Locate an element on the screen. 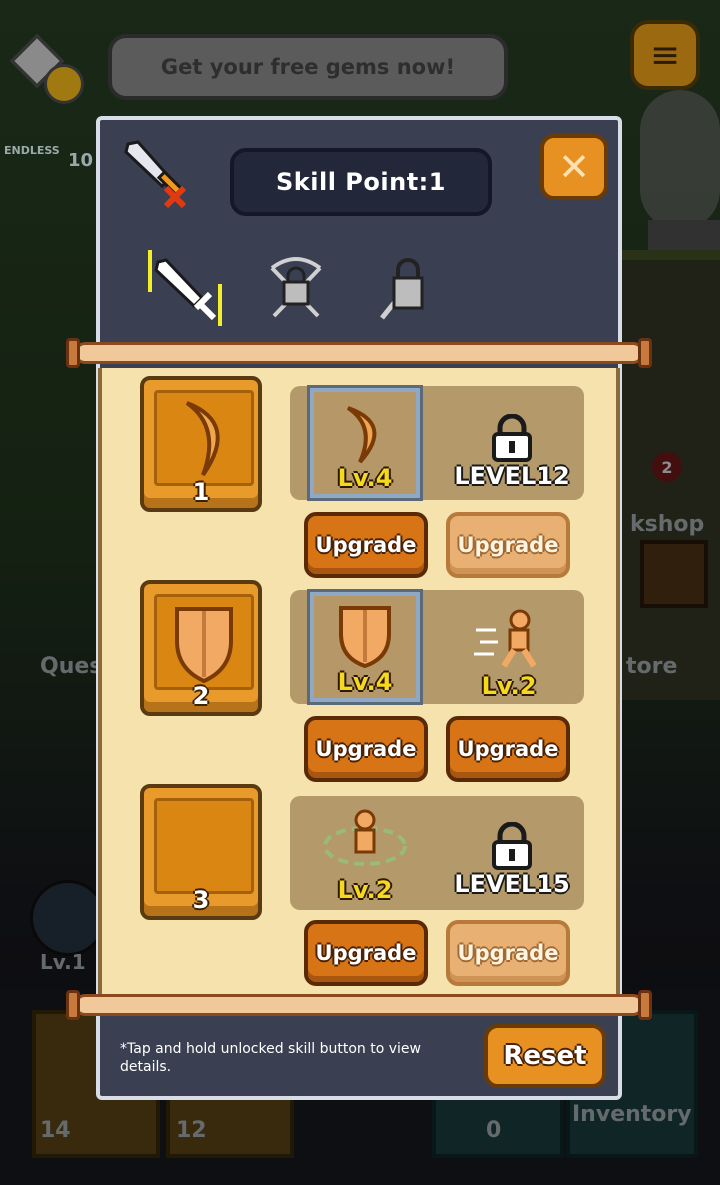 The height and width of the screenshot is (1185, 720). skill-locked-level15: LEVEL15 is located at coordinates (512, 851).